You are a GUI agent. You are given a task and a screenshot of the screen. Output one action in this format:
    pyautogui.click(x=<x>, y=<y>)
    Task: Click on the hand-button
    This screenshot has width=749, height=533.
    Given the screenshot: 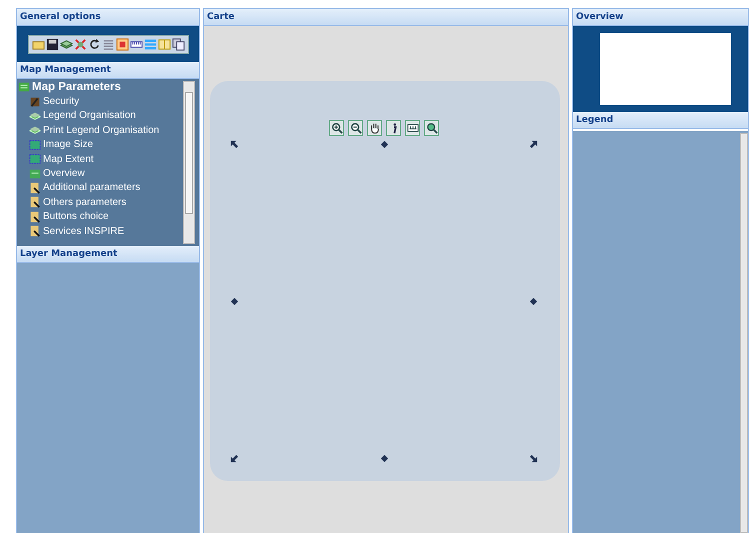 What is the action you would take?
    pyautogui.click(x=374, y=128)
    